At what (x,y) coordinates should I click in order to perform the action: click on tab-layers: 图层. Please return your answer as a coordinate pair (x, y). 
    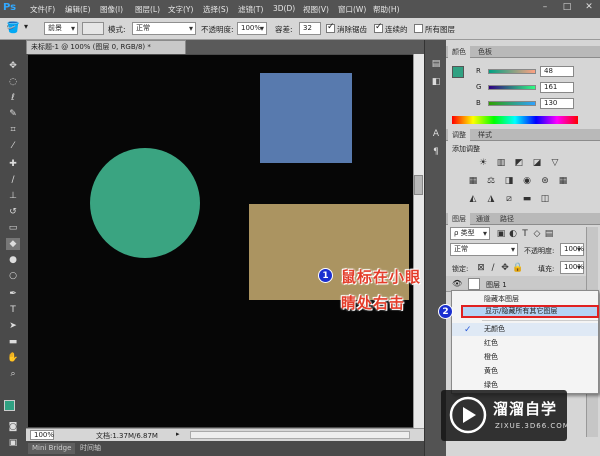
    Looking at the image, I should click on (459, 219).